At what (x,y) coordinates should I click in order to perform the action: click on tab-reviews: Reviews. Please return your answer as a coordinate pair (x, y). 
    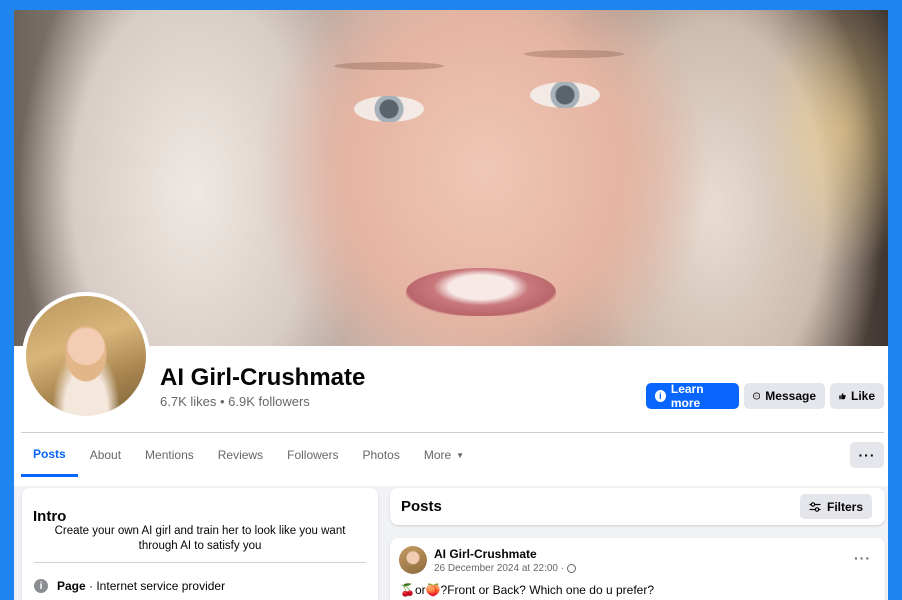
    Looking at the image, I should click on (240, 455).